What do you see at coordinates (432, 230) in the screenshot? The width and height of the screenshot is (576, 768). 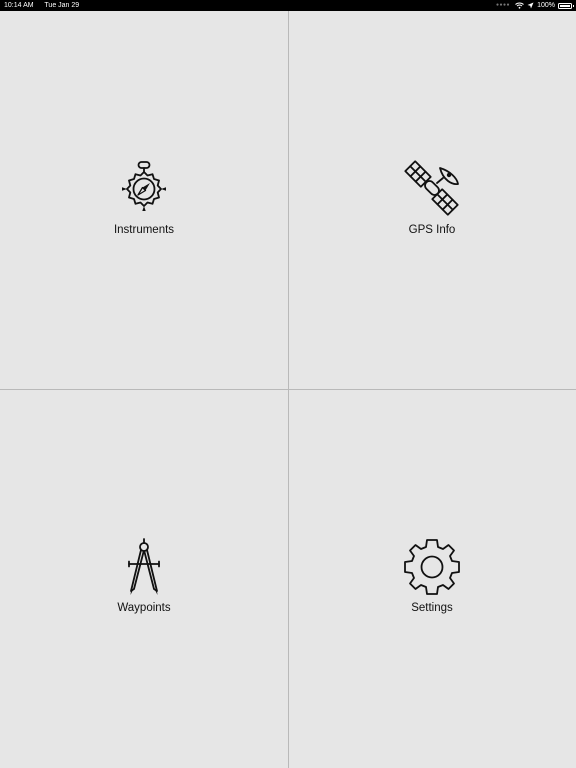 I see `gps-info-label: GPS Info` at bounding box center [432, 230].